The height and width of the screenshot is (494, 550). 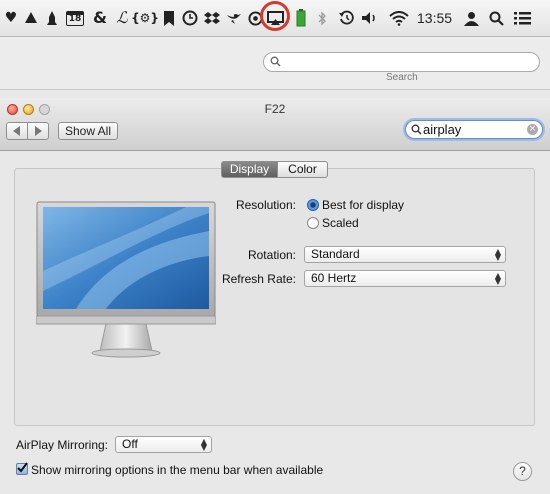 What do you see at coordinates (145, 18) in the screenshot?
I see `gear-bracket-icon: {⚙}` at bounding box center [145, 18].